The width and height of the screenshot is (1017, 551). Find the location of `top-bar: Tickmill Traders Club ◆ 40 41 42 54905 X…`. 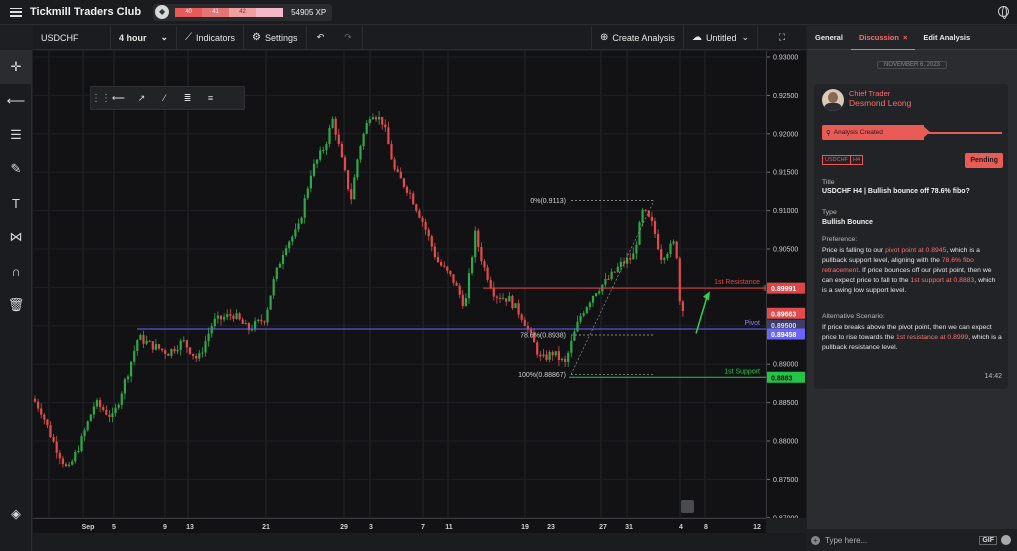

top-bar: Tickmill Traders Club ◆ 40 41 42 54905 X… is located at coordinates (508, 12).